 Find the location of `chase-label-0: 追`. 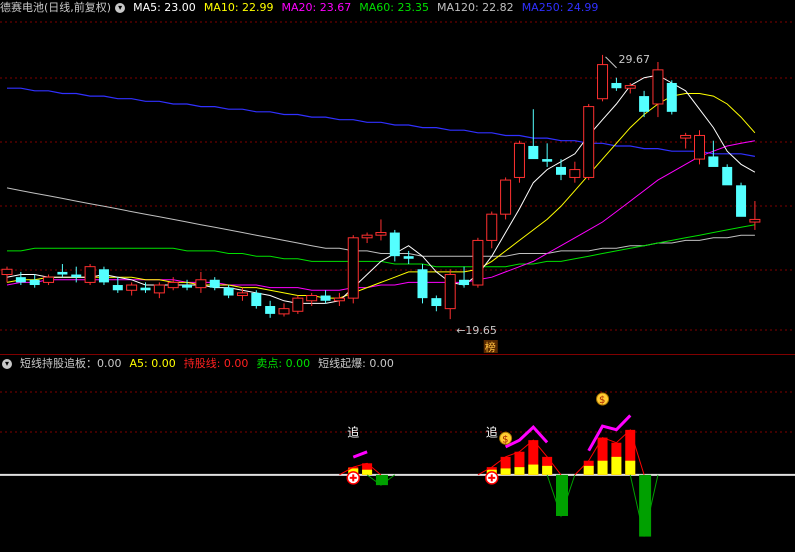

chase-label-0: 追 is located at coordinates (353, 431).